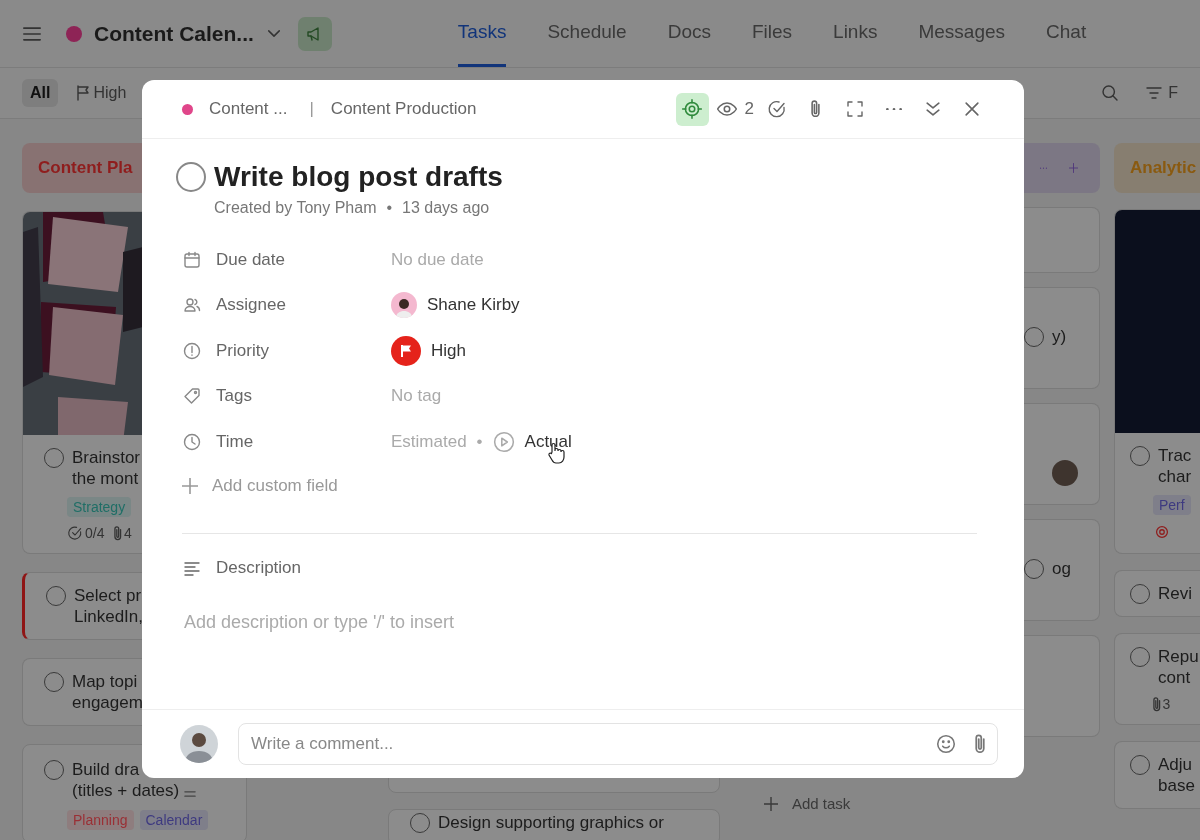 The image size is (1200, 840). I want to click on task-title: Brainstor, so click(106, 457).